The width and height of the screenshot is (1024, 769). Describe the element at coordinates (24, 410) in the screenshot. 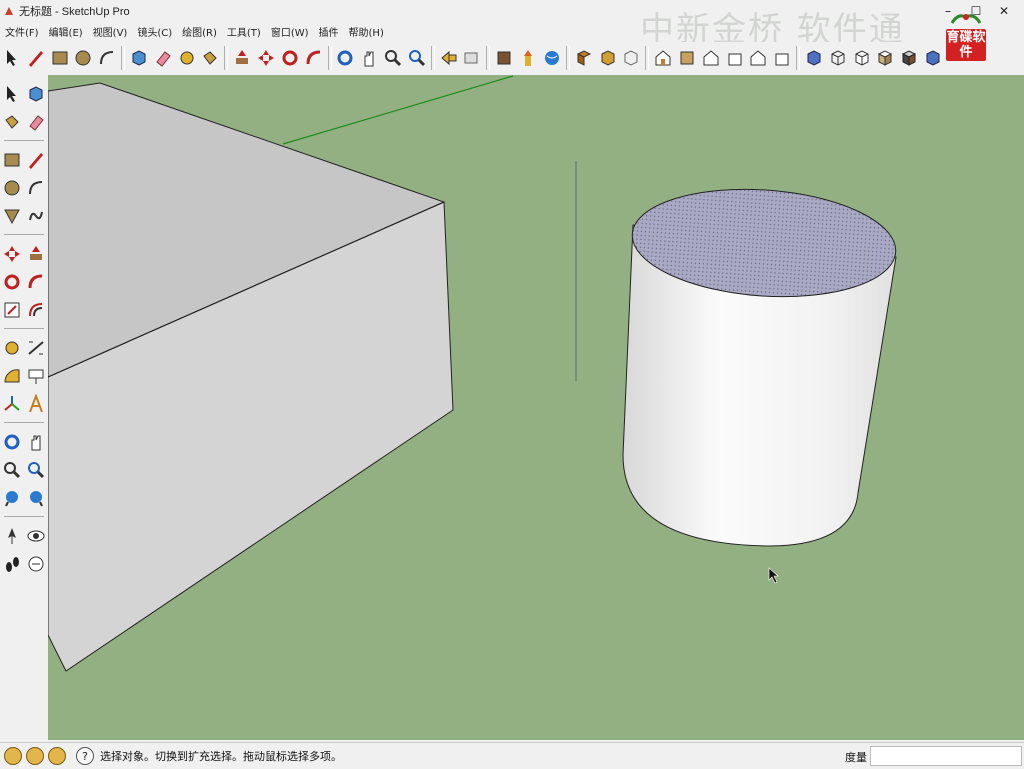

I see `left-toolbar` at that location.